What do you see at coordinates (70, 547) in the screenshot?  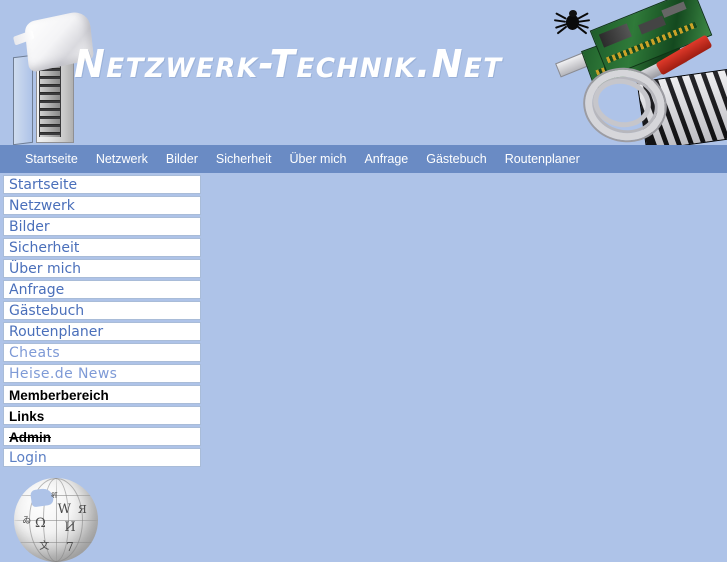 I see `globe-glyph-seven: 7` at bounding box center [70, 547].